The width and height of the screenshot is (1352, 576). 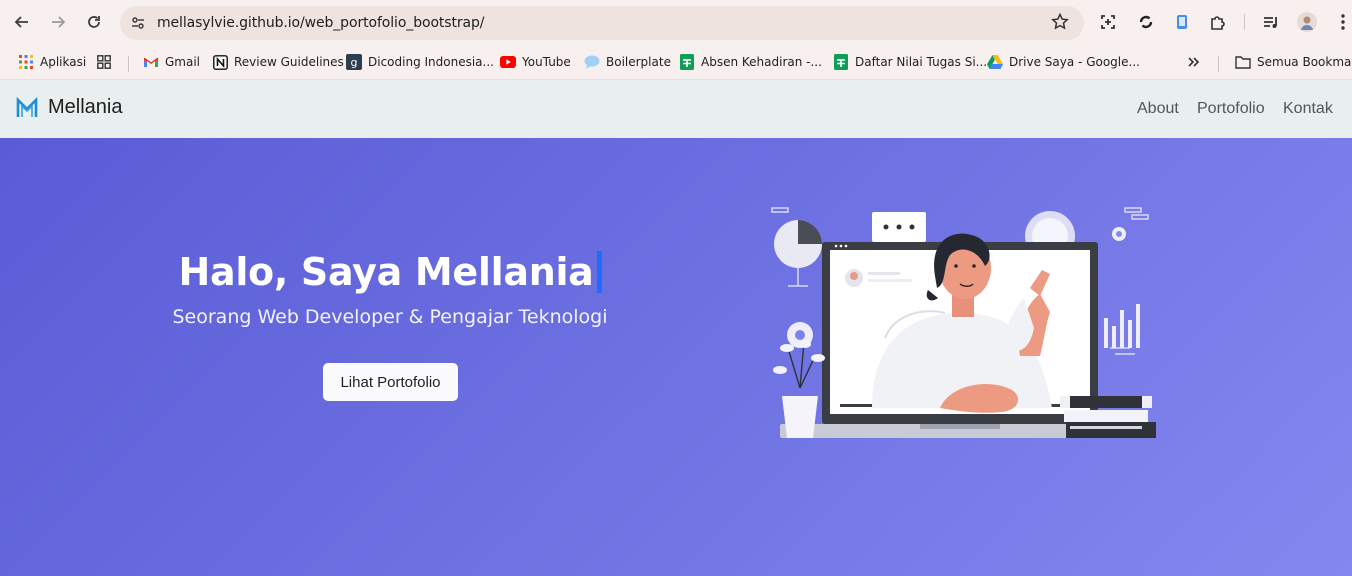 What do you see at coordinates (1108, 22) in the screenshot?
I see `screenshot-icon` at bounding box center [1108, 22].